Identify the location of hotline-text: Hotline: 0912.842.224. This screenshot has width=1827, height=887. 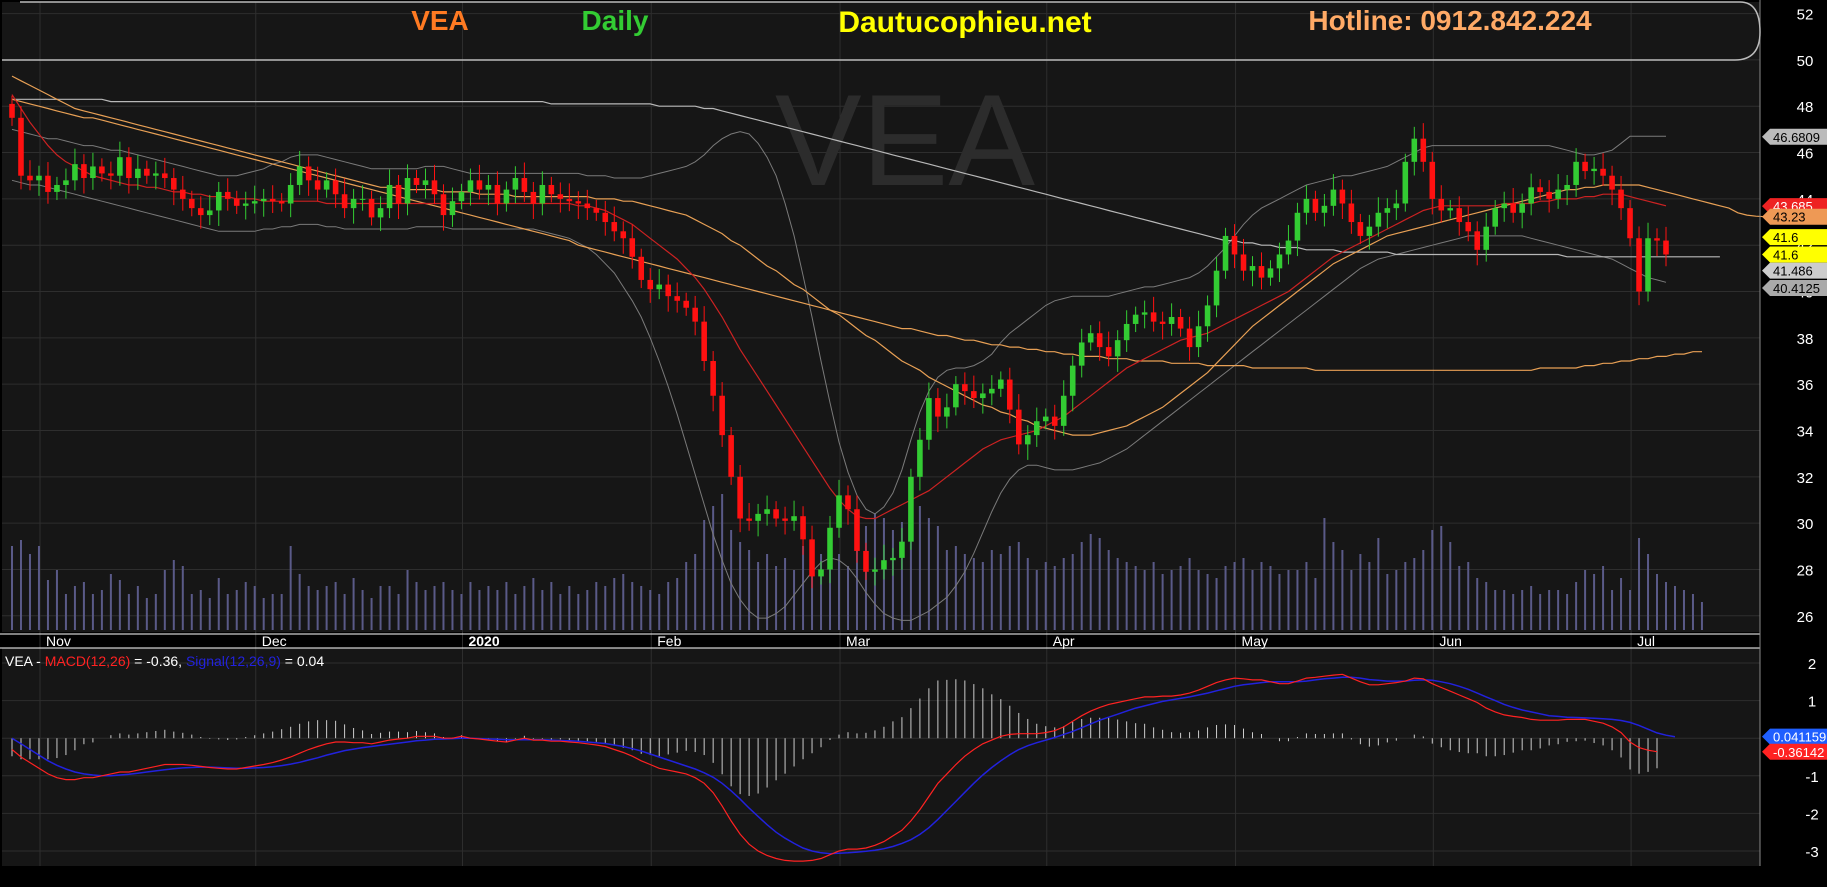
(1450, 20).